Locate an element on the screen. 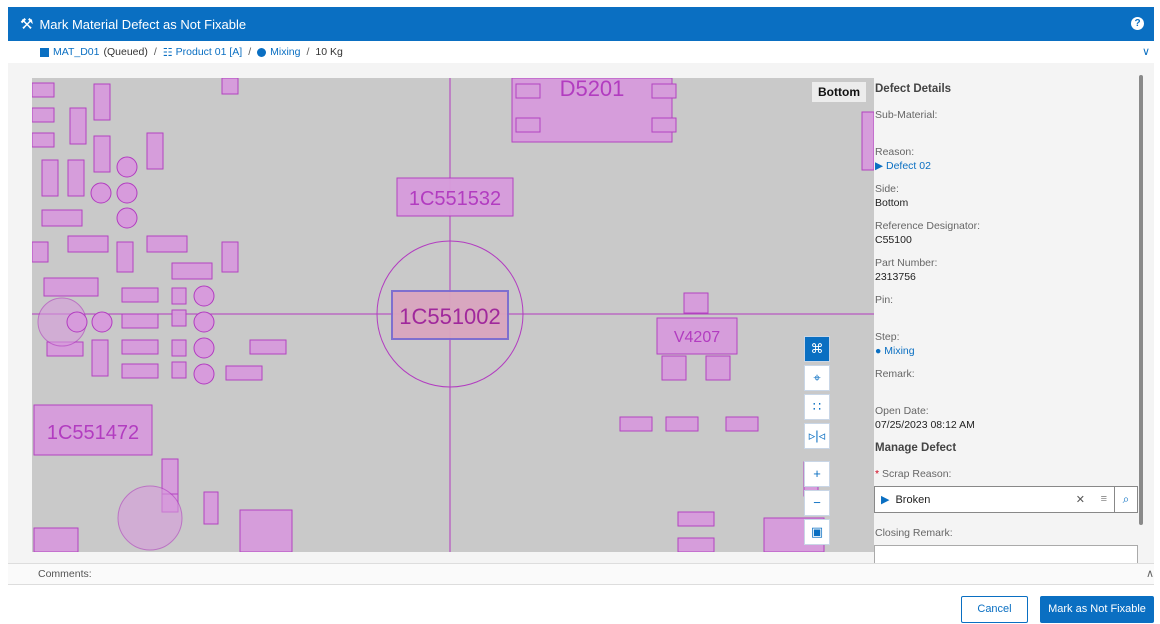 The height and width of the screenshot is (624, 1160). step-label: Step: is located at coordinates (887, 337).